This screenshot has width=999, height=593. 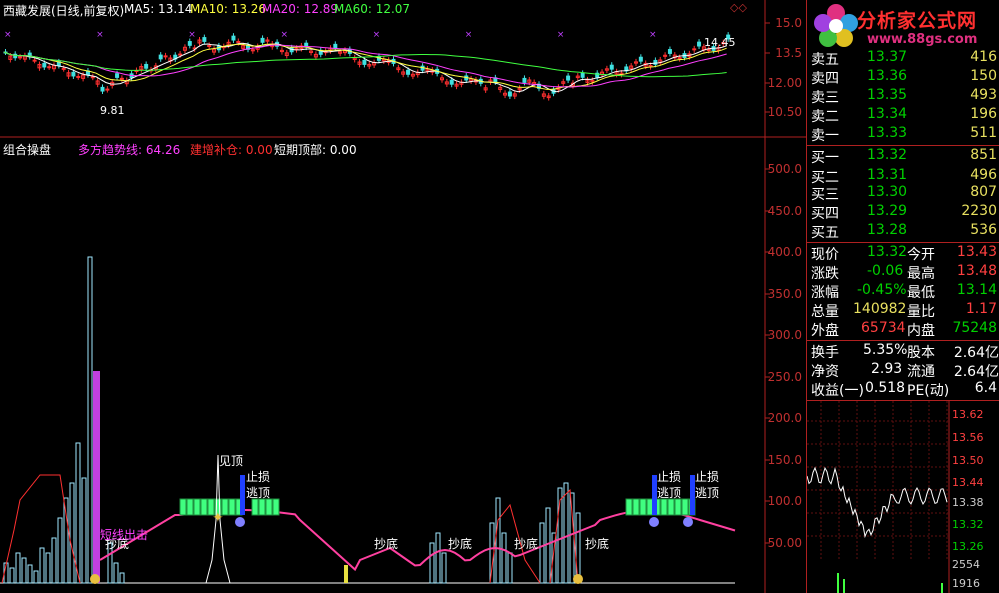 What do you see at coordinates (129, 150) in the screenshot?
I see `indicator-trend: 多方趋势线: 64.26` at bounding box center [129, 150].